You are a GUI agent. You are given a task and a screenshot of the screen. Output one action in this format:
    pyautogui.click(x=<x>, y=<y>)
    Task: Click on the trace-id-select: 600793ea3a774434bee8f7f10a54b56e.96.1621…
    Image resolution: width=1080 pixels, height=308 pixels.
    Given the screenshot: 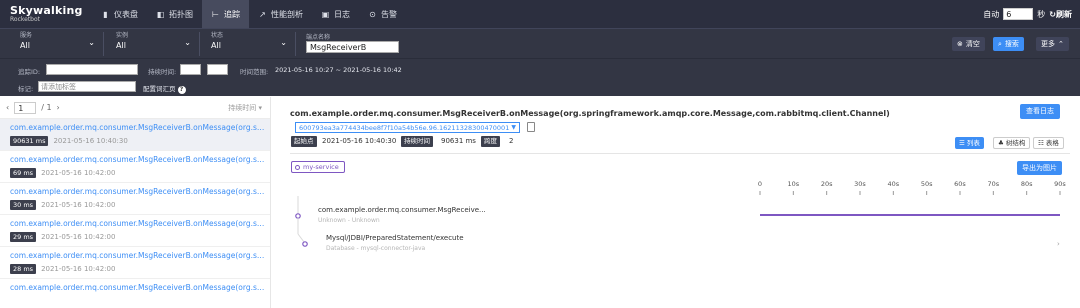 What is the action you would take?
    pyautogui.click(x=407, y=127)
    